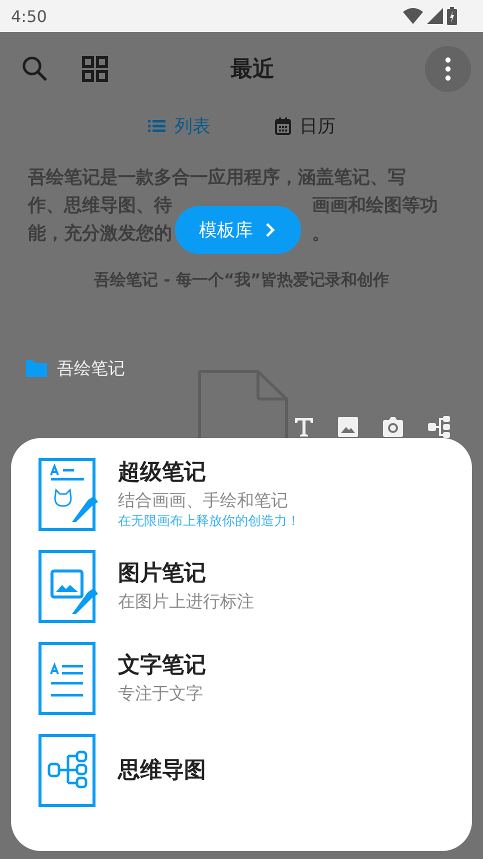 This screenshot has height=859, width=483. What do you see at coordinates (162, 473) in the screenshot?
I see `option-title: 超级笔记` at bounding box center [162, 473].